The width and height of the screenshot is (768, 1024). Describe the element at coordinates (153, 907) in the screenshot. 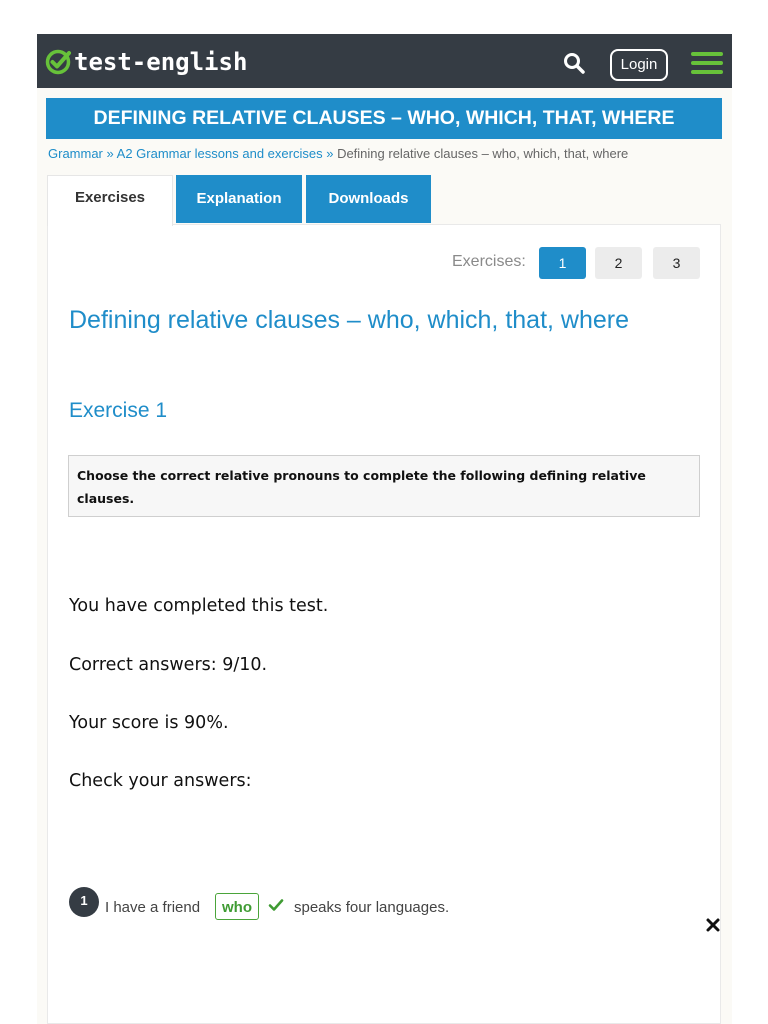

I see `question-text-before: I have a friend` at that location.